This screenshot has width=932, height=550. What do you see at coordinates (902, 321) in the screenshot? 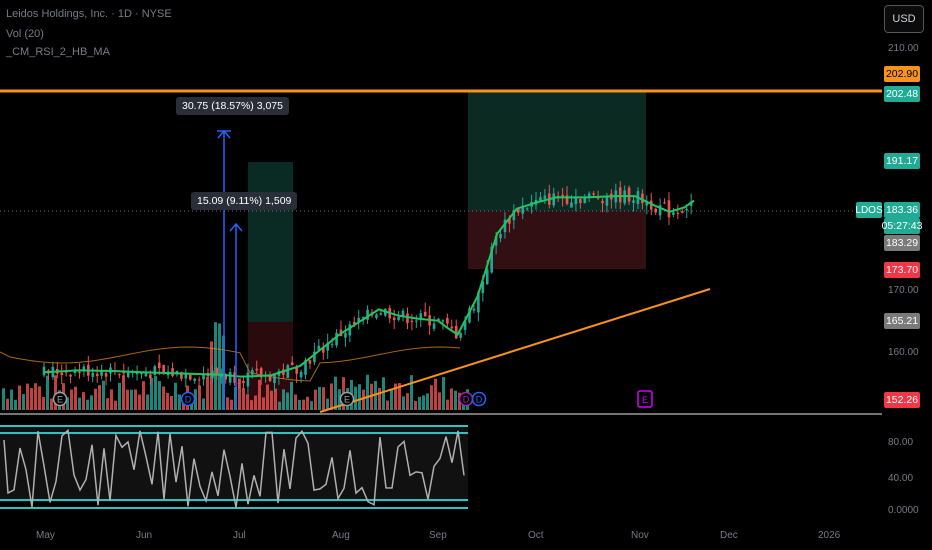
I see `price-badge: 165.21` at bounding box center [902, 321].